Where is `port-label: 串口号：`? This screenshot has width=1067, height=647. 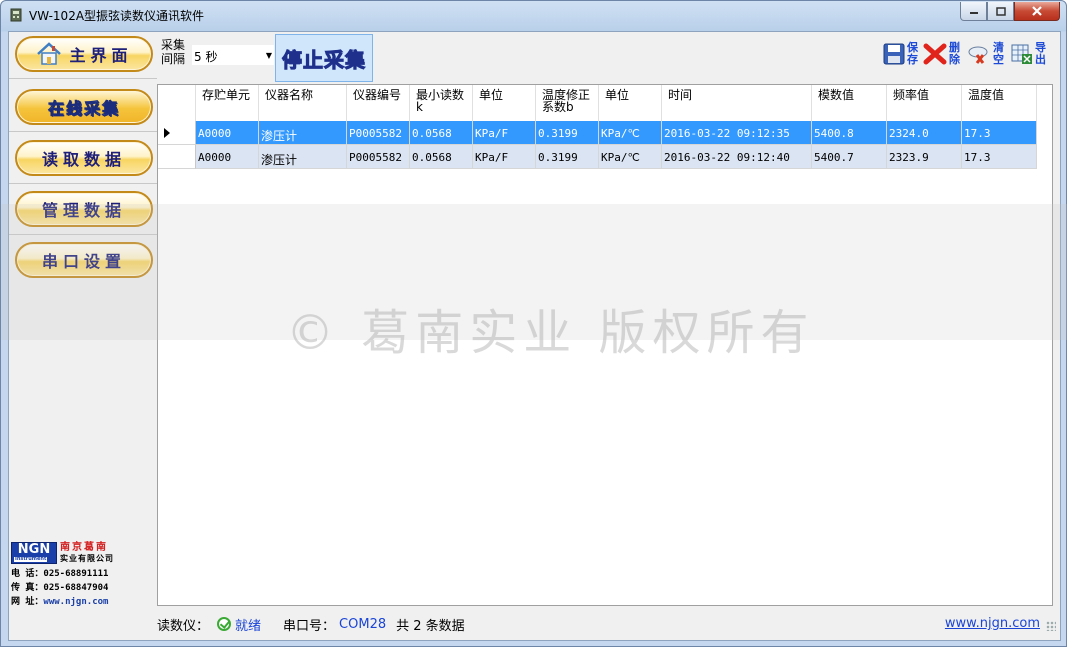
port-label: 串口号： is located at coordinates (309, 626).